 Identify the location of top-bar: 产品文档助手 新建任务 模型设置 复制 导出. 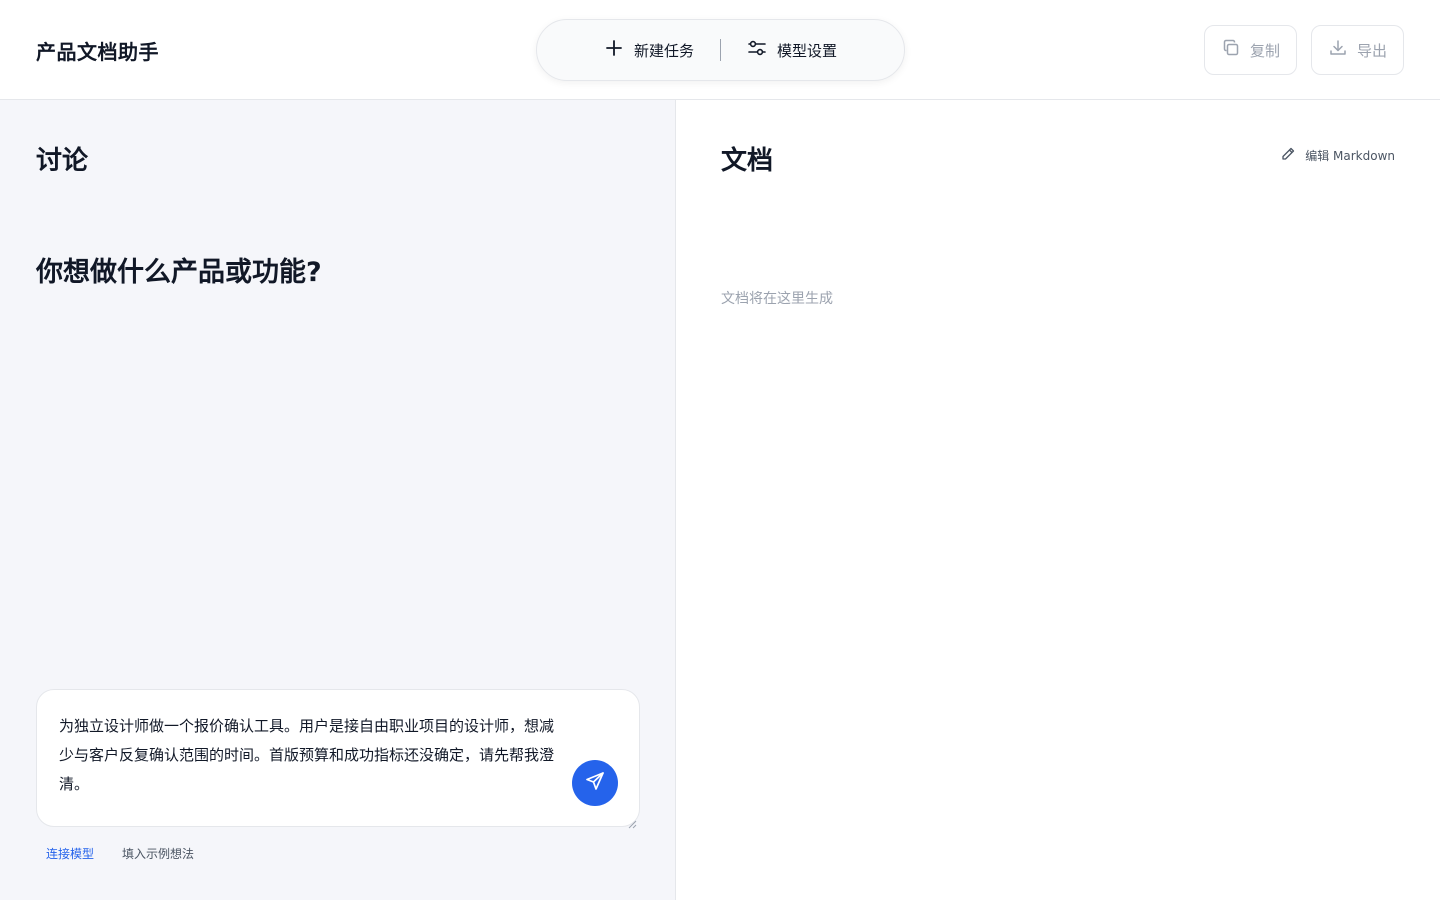
(720, 50).